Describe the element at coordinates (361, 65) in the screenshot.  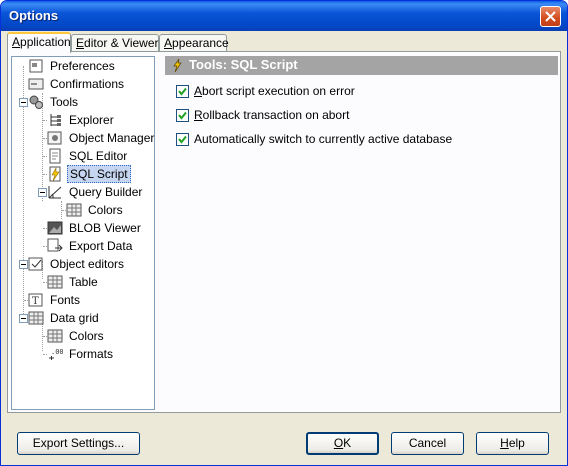
I see `section-header: Tools: SQL Script` at that location.